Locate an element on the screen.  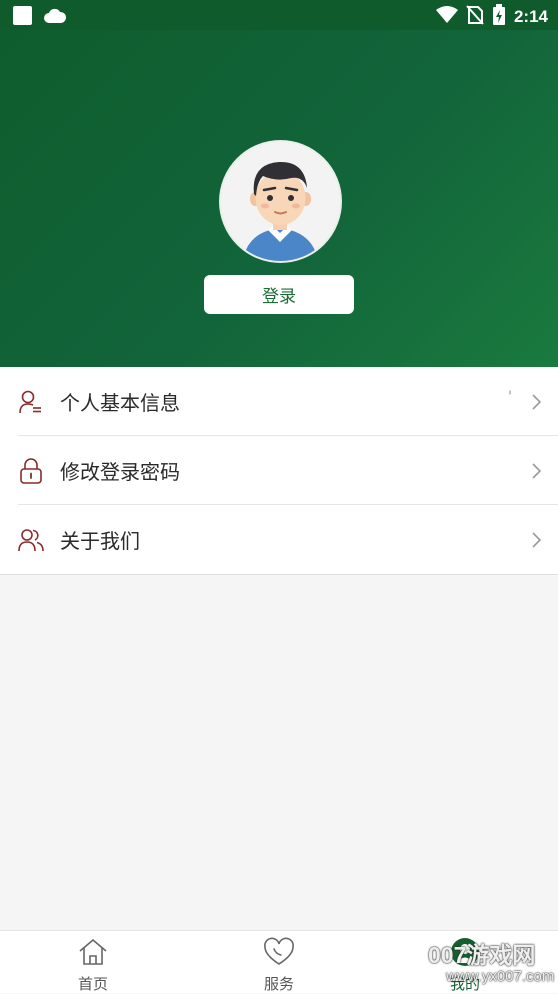
menu-item-extra: ' is located at coordinates (510, 397).